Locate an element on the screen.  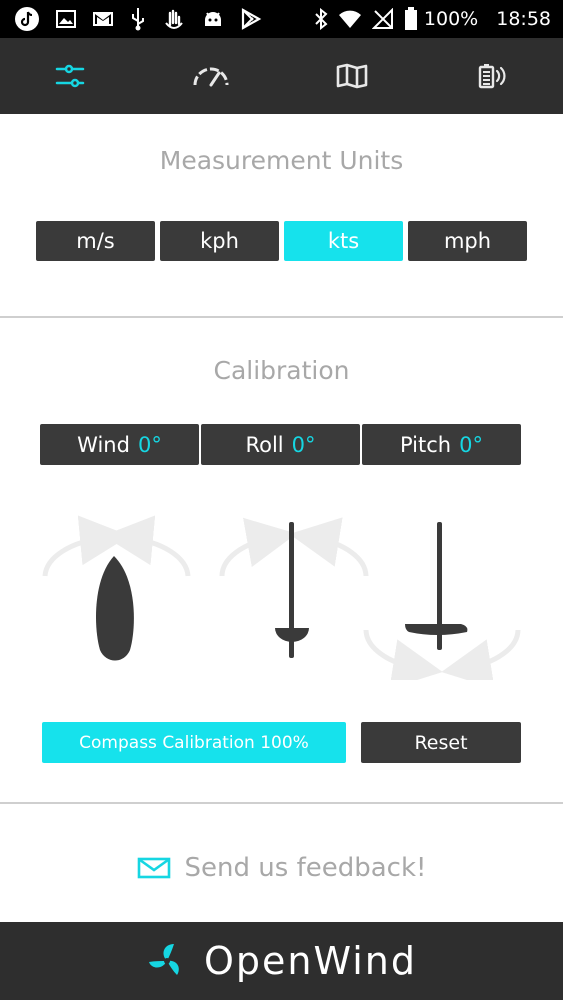
no-signal-icon is located at coordinates (382, 18).